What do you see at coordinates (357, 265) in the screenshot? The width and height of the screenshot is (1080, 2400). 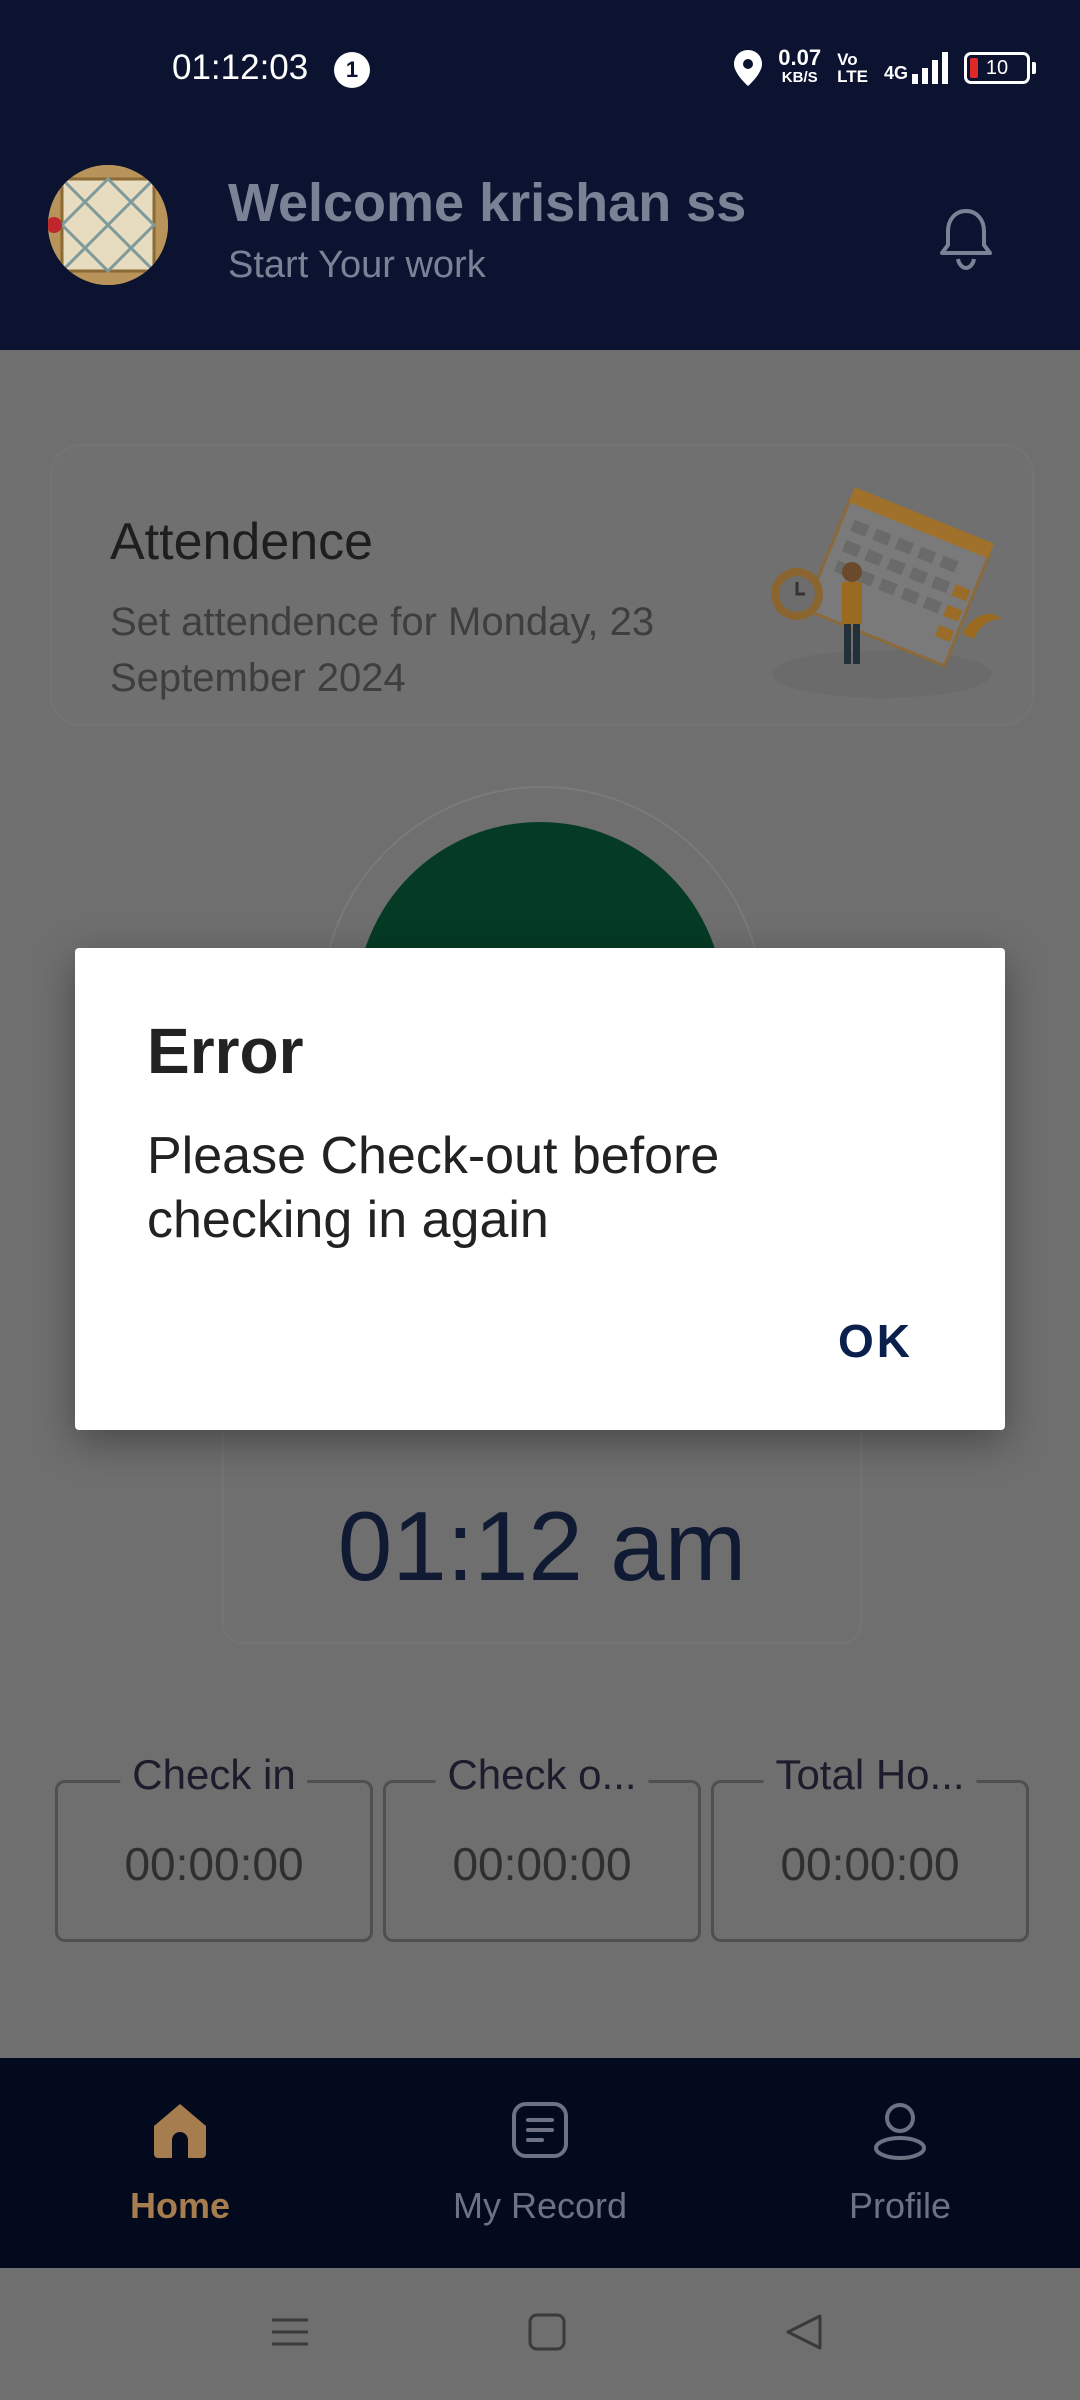 I see `welcome-subtitle: Start Your work` at bounding box center [357, 265].